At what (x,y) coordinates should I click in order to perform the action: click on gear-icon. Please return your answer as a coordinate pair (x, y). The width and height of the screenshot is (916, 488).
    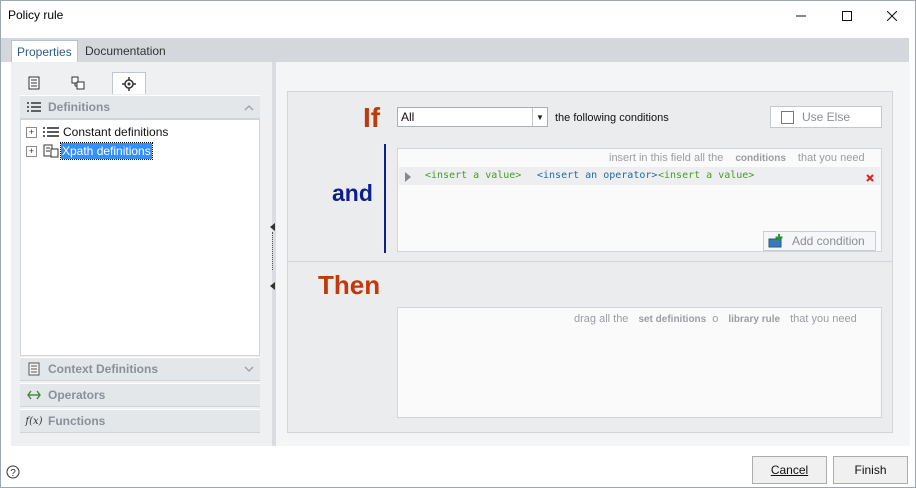
    Looking at the image, I should click on (129, 83).